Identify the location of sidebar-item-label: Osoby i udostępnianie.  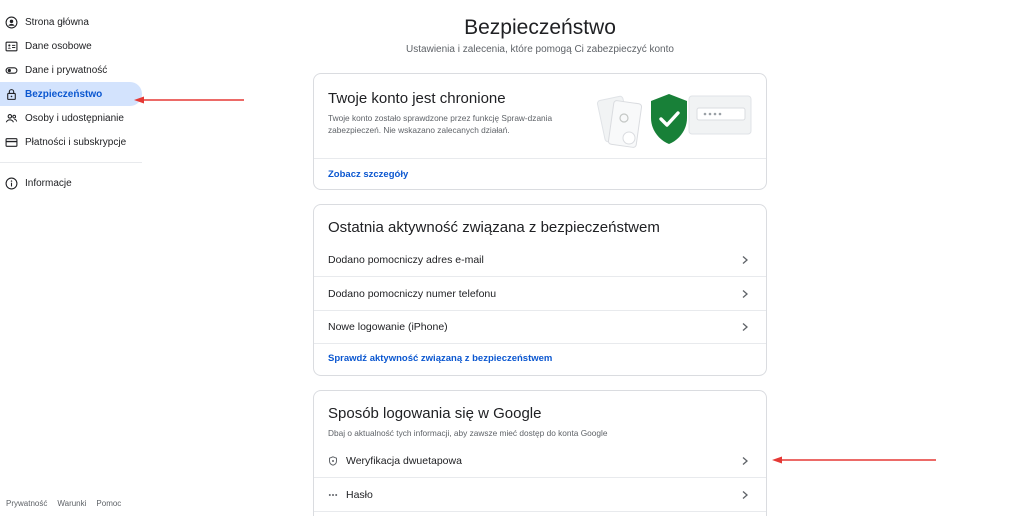
(74, 118).